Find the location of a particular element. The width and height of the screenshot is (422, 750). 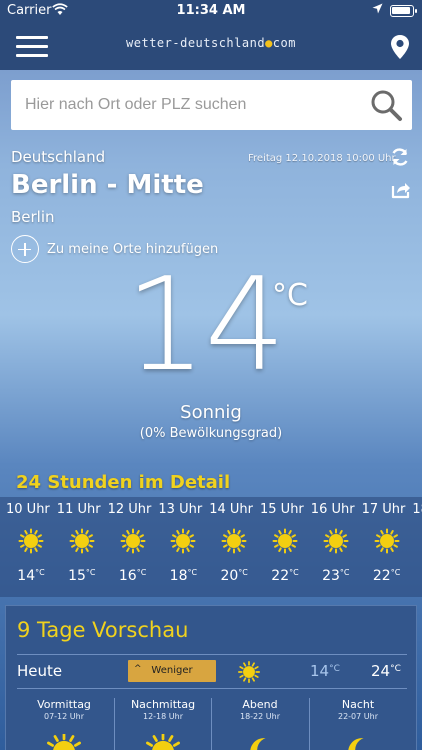

forecast-min-temp: 14°C is located at coordinates (325, 671).